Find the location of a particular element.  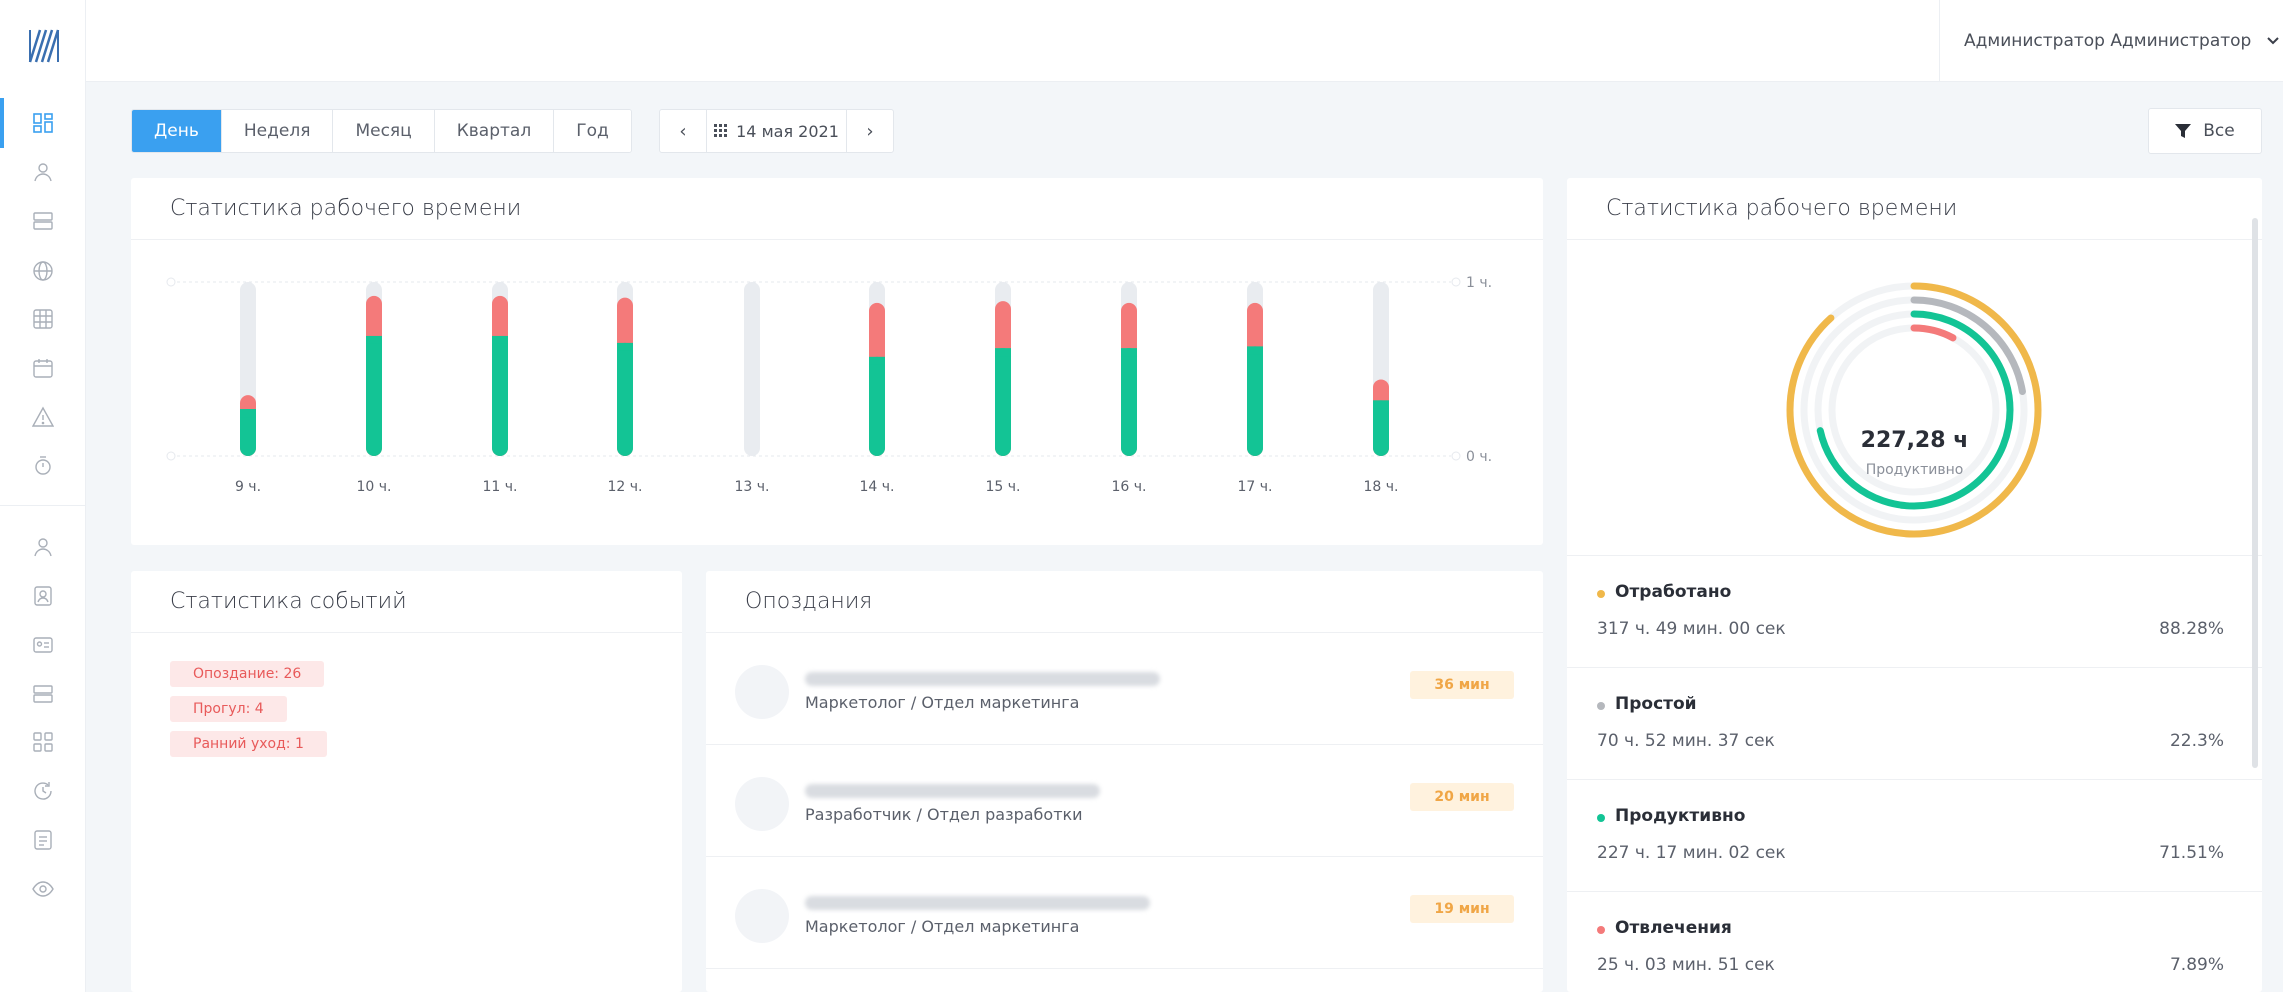

storage-icon is located at coordinates (43, 694).